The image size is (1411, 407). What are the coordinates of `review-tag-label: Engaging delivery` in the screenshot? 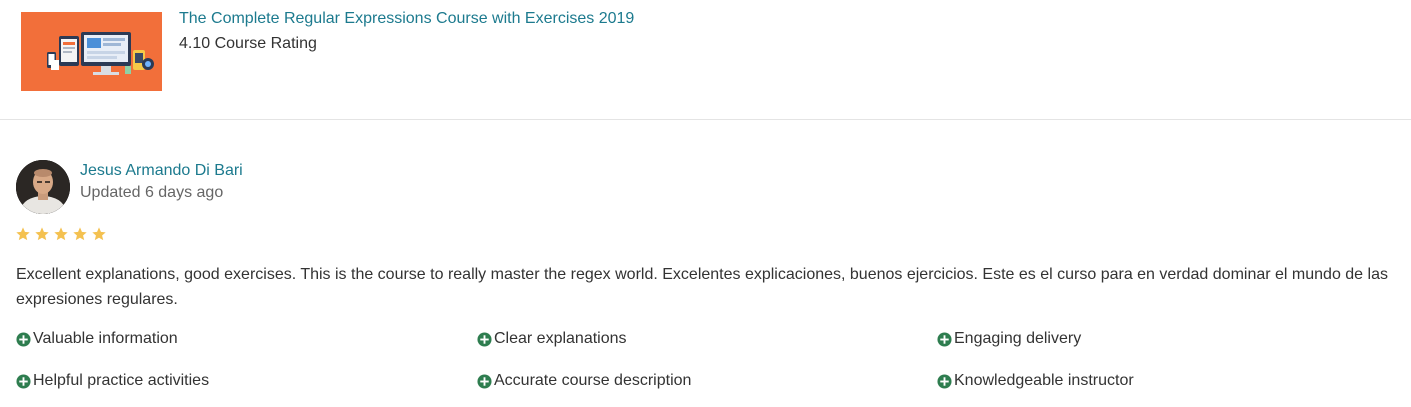 It's located at (1018, 338).